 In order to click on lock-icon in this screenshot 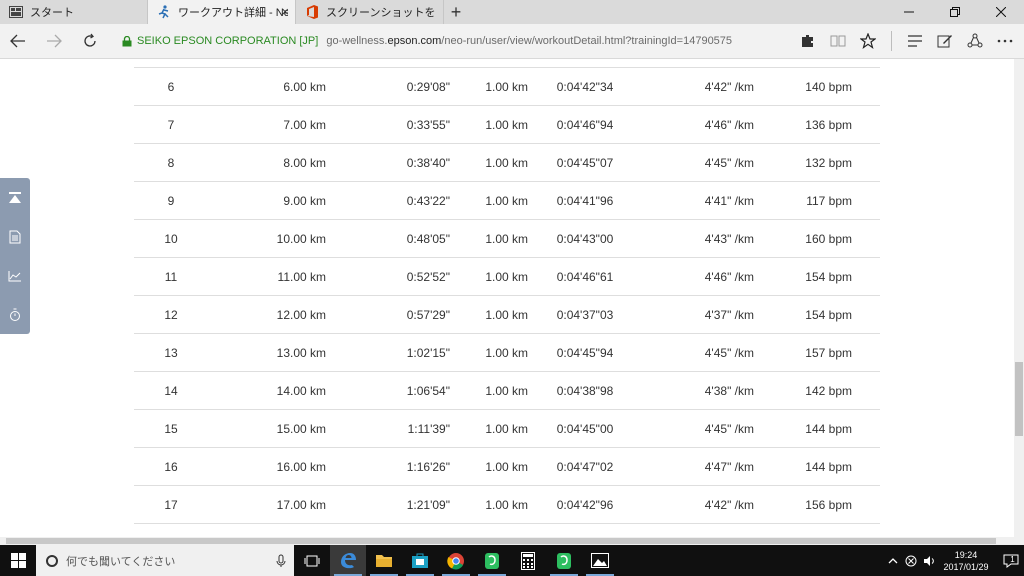, I will do `click(127, 40)`.